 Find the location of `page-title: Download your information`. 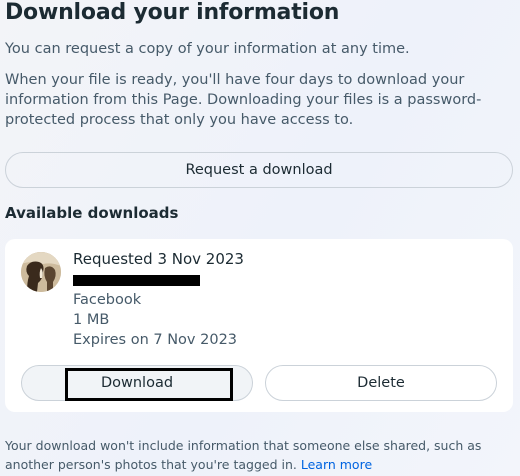

page-title: Download your information is located at coordinates (172, 12).